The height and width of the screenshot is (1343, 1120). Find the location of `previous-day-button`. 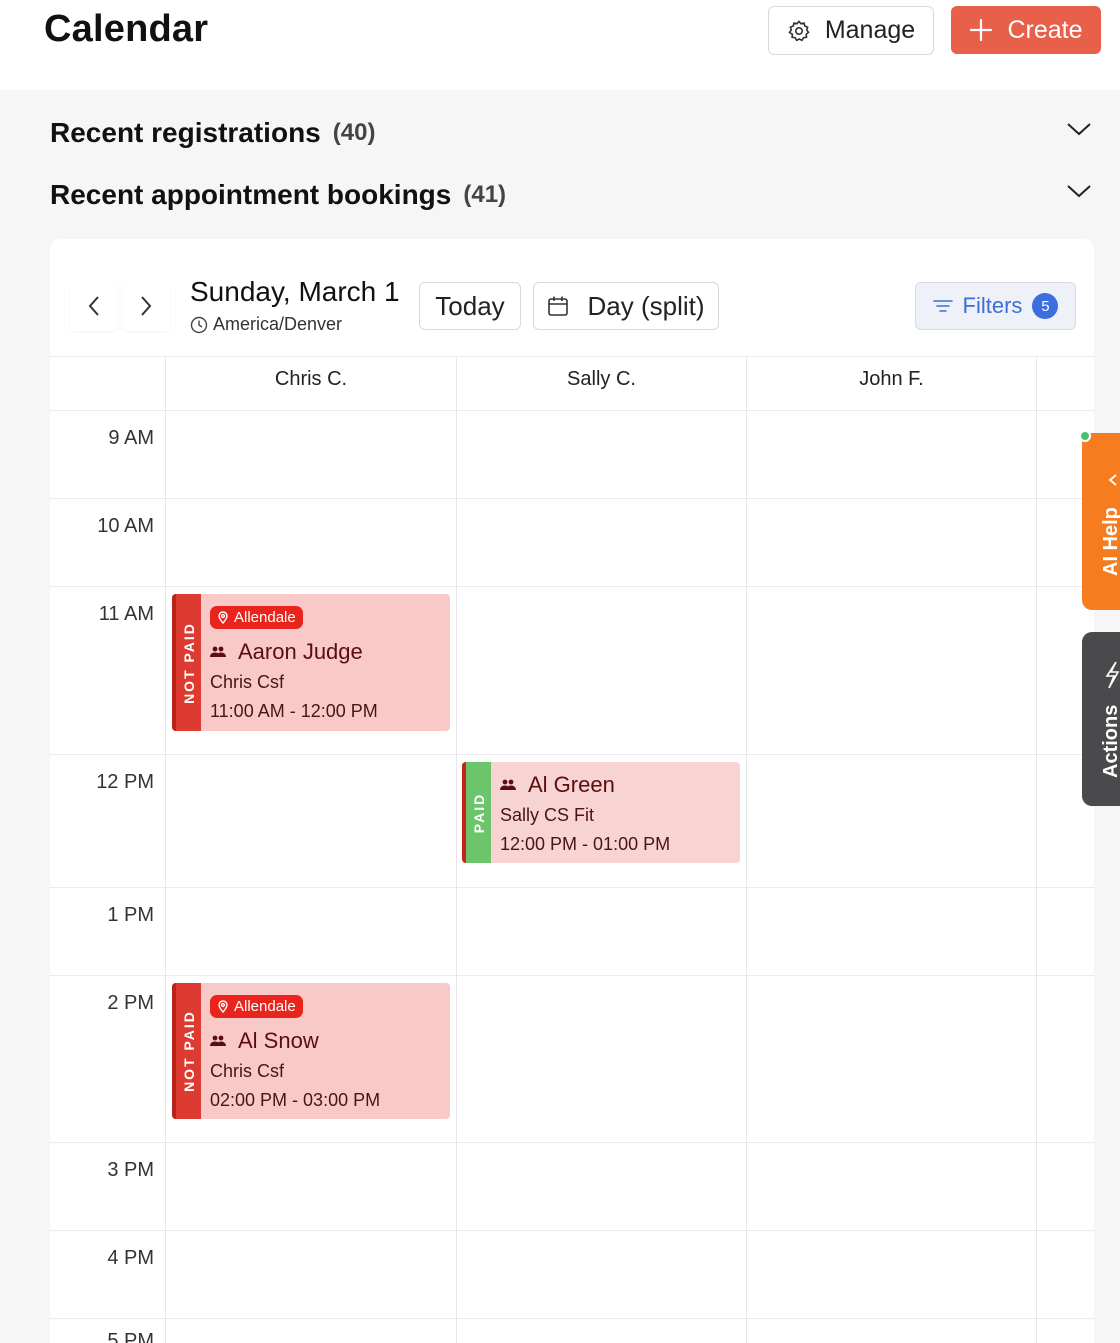

previous-day-button is located at coordinates (94, 306).